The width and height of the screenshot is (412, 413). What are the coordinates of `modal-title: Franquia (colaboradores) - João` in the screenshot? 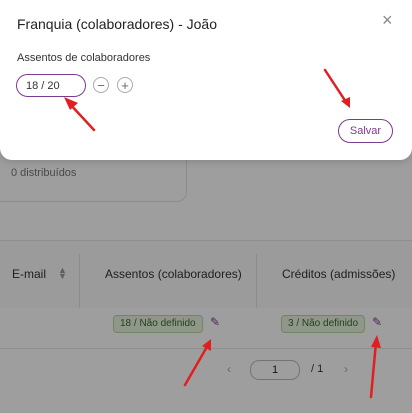 It's located at (117, 24).